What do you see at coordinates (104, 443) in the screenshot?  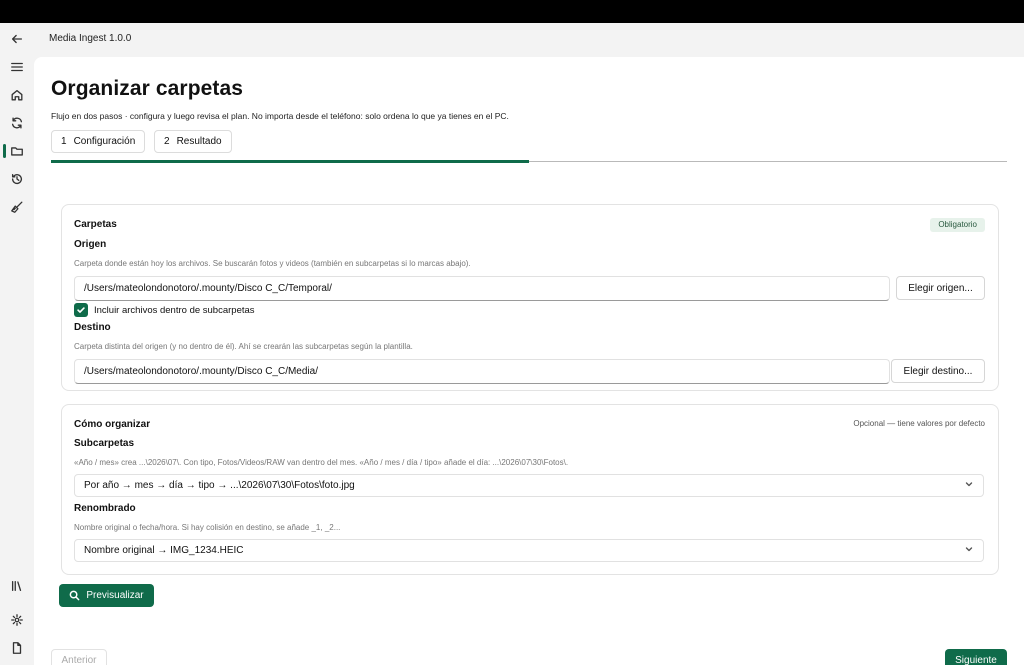 I see `subfolders-label: Subcarpetas` at bounding box center [104, 443].